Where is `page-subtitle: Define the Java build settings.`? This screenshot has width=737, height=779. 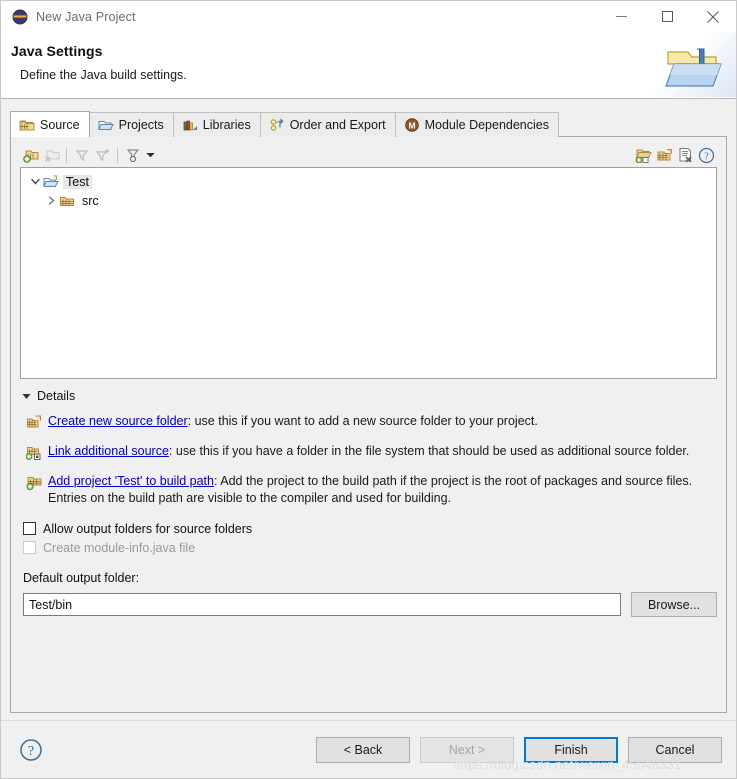
page-subtitle: Define the Java build settings. is located at coordinates (103, 75).